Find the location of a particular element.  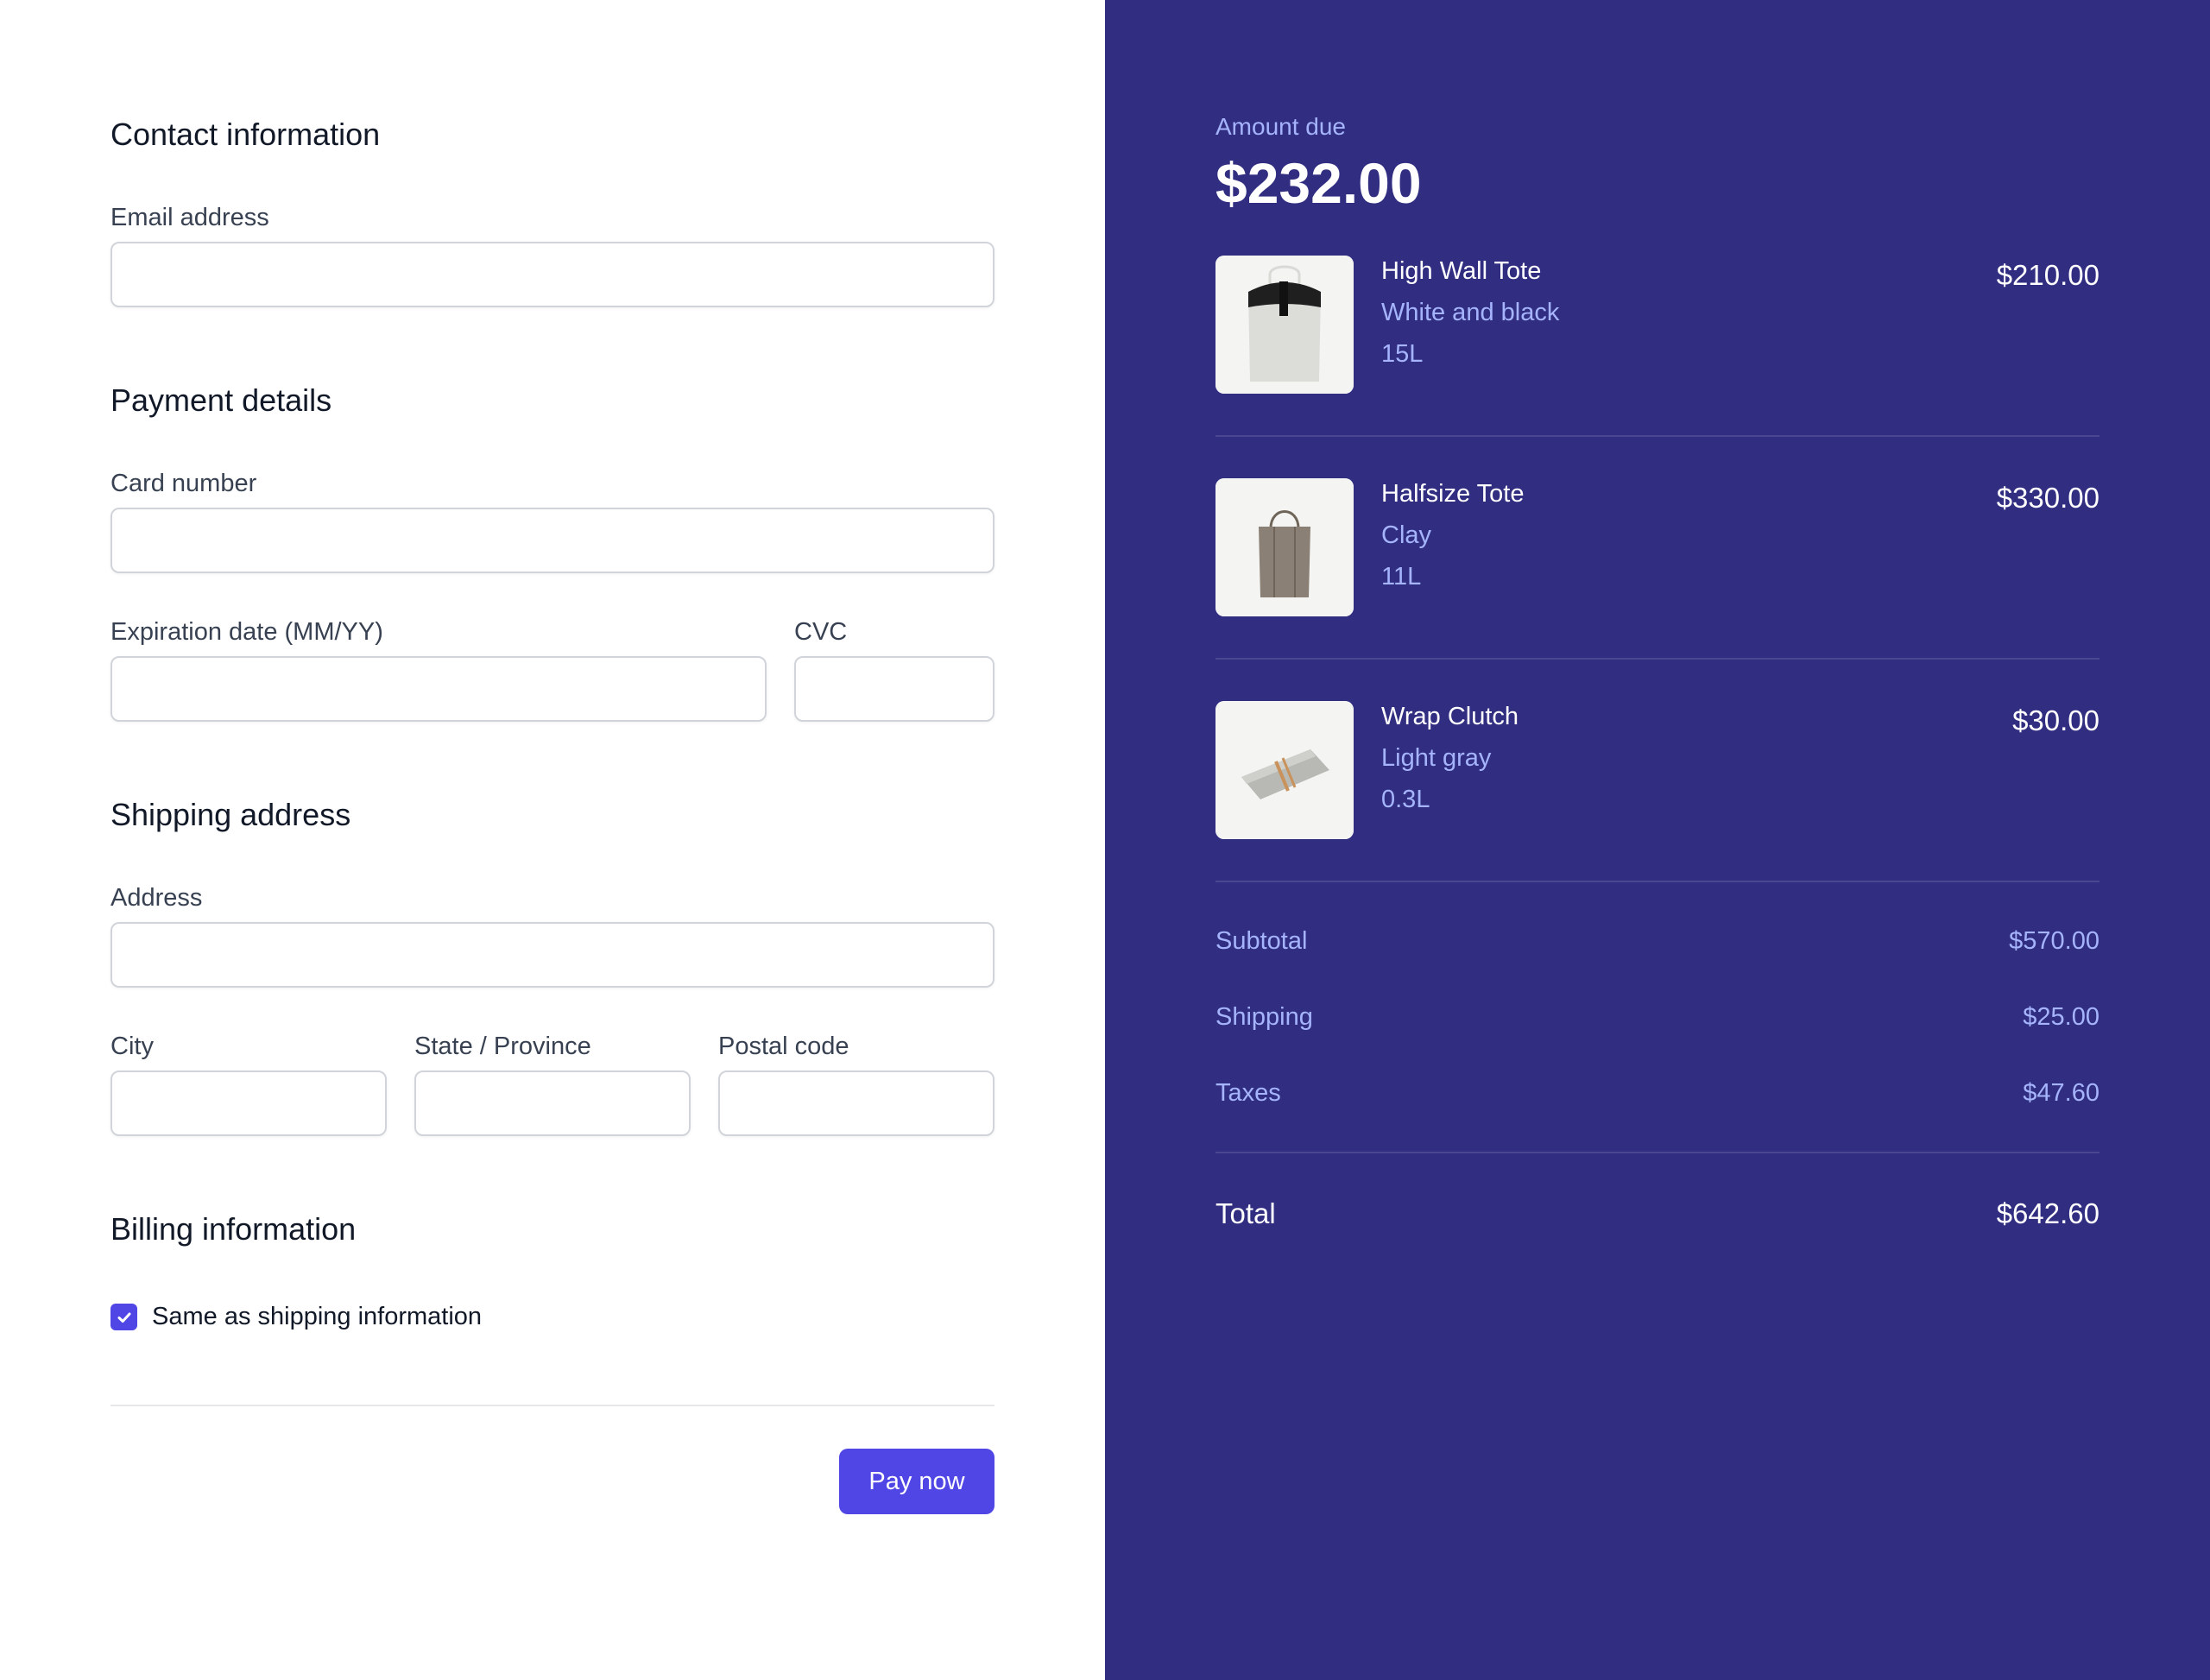

address-field is located at coordinates (552, 955).